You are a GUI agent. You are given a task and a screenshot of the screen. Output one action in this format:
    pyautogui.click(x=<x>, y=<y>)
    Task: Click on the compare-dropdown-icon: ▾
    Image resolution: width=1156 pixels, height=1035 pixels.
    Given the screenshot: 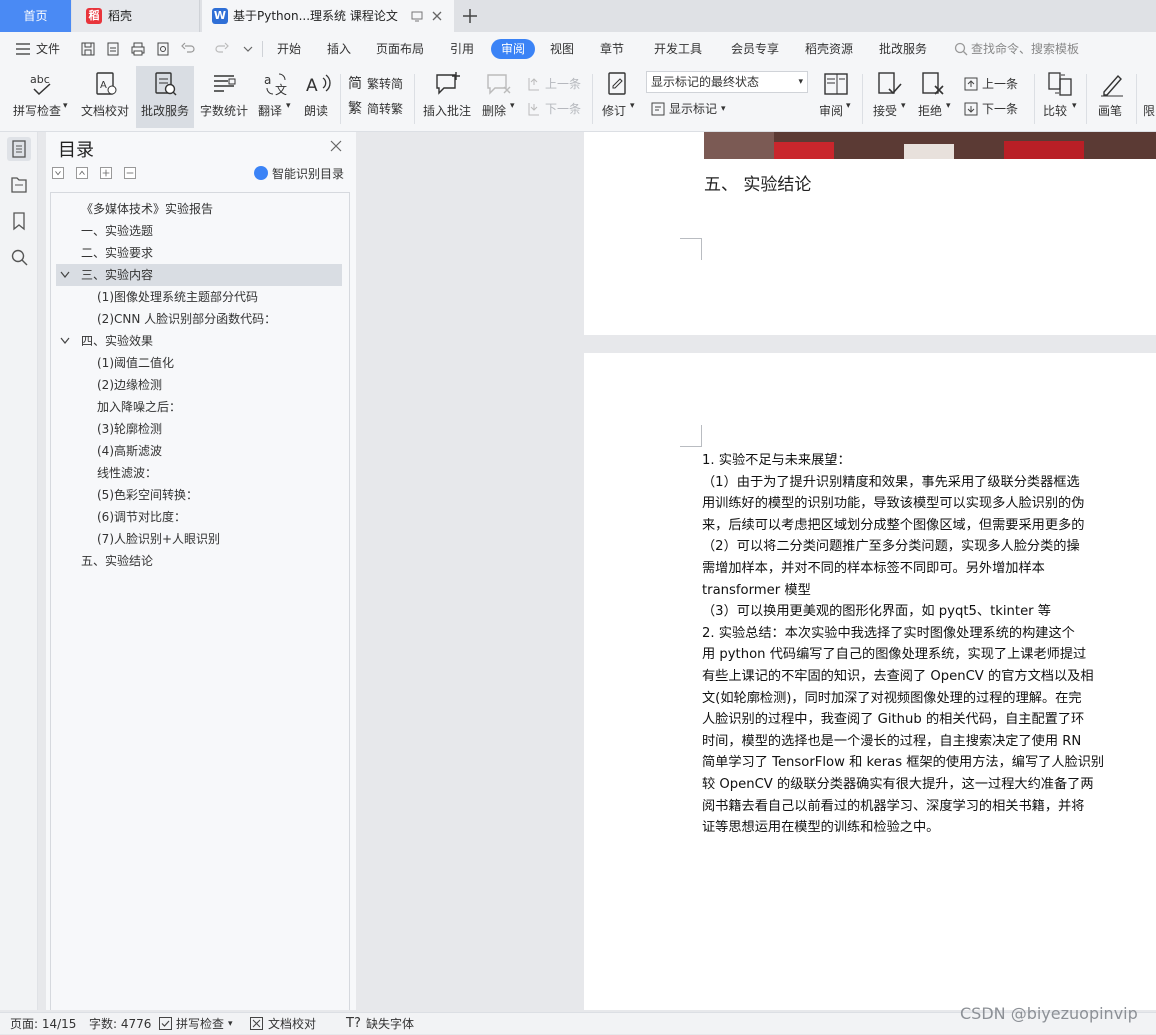 What is the action you would take?
    pyautogui.click(x=1074, y=106)
    